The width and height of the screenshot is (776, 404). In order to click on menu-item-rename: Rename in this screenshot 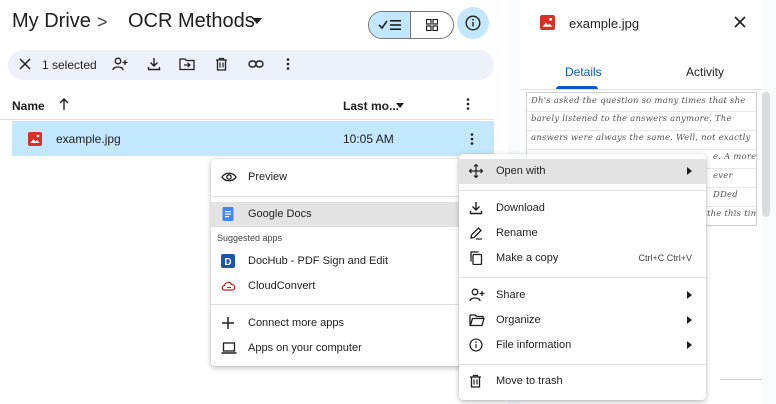, I will do `click(582, 233)`.